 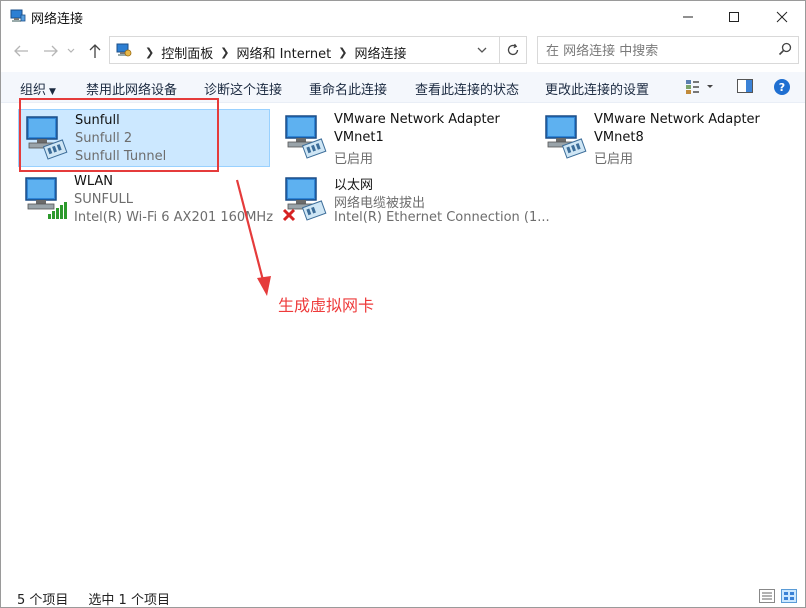 I want to click on connection-name: WLAN, so click(x=94, y=181).